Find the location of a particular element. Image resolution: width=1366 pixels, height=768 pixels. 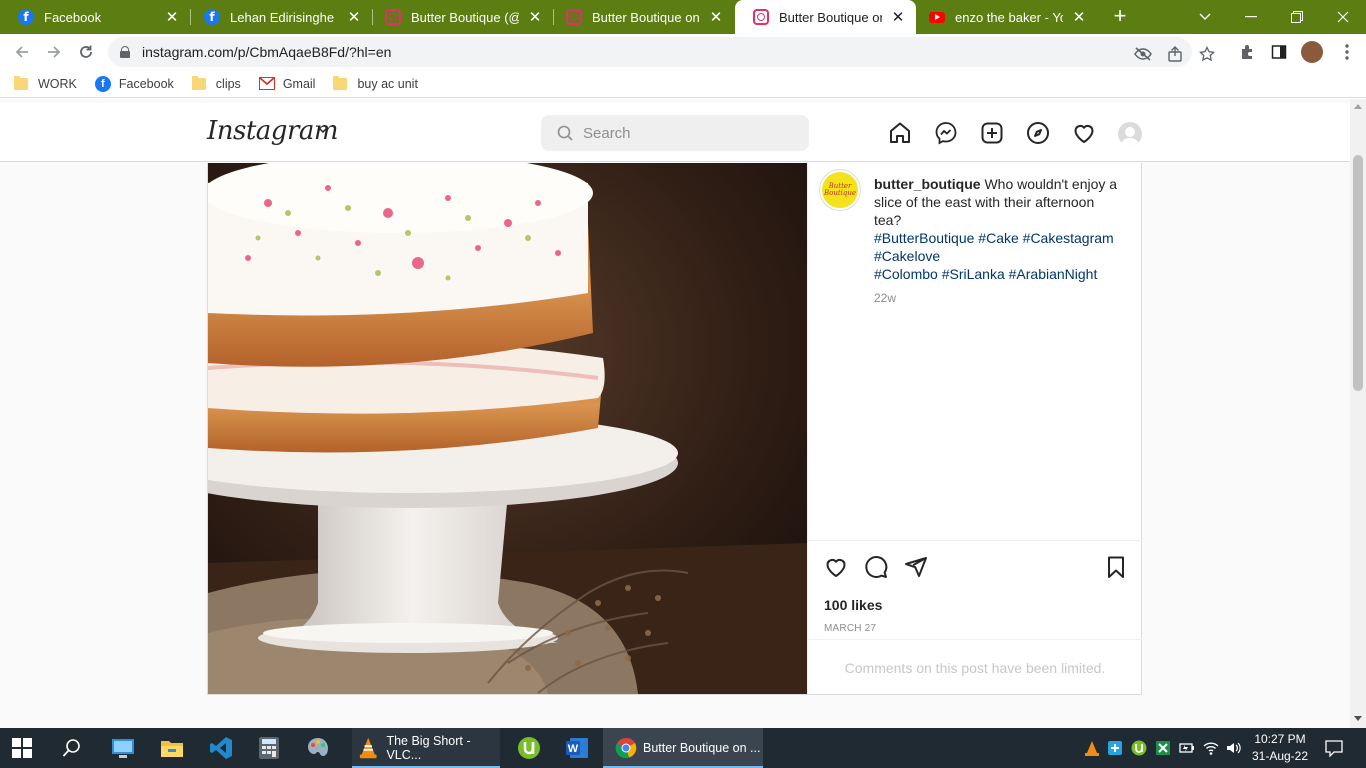

taskbar-app-word: W is located at coordinates (577, 748).